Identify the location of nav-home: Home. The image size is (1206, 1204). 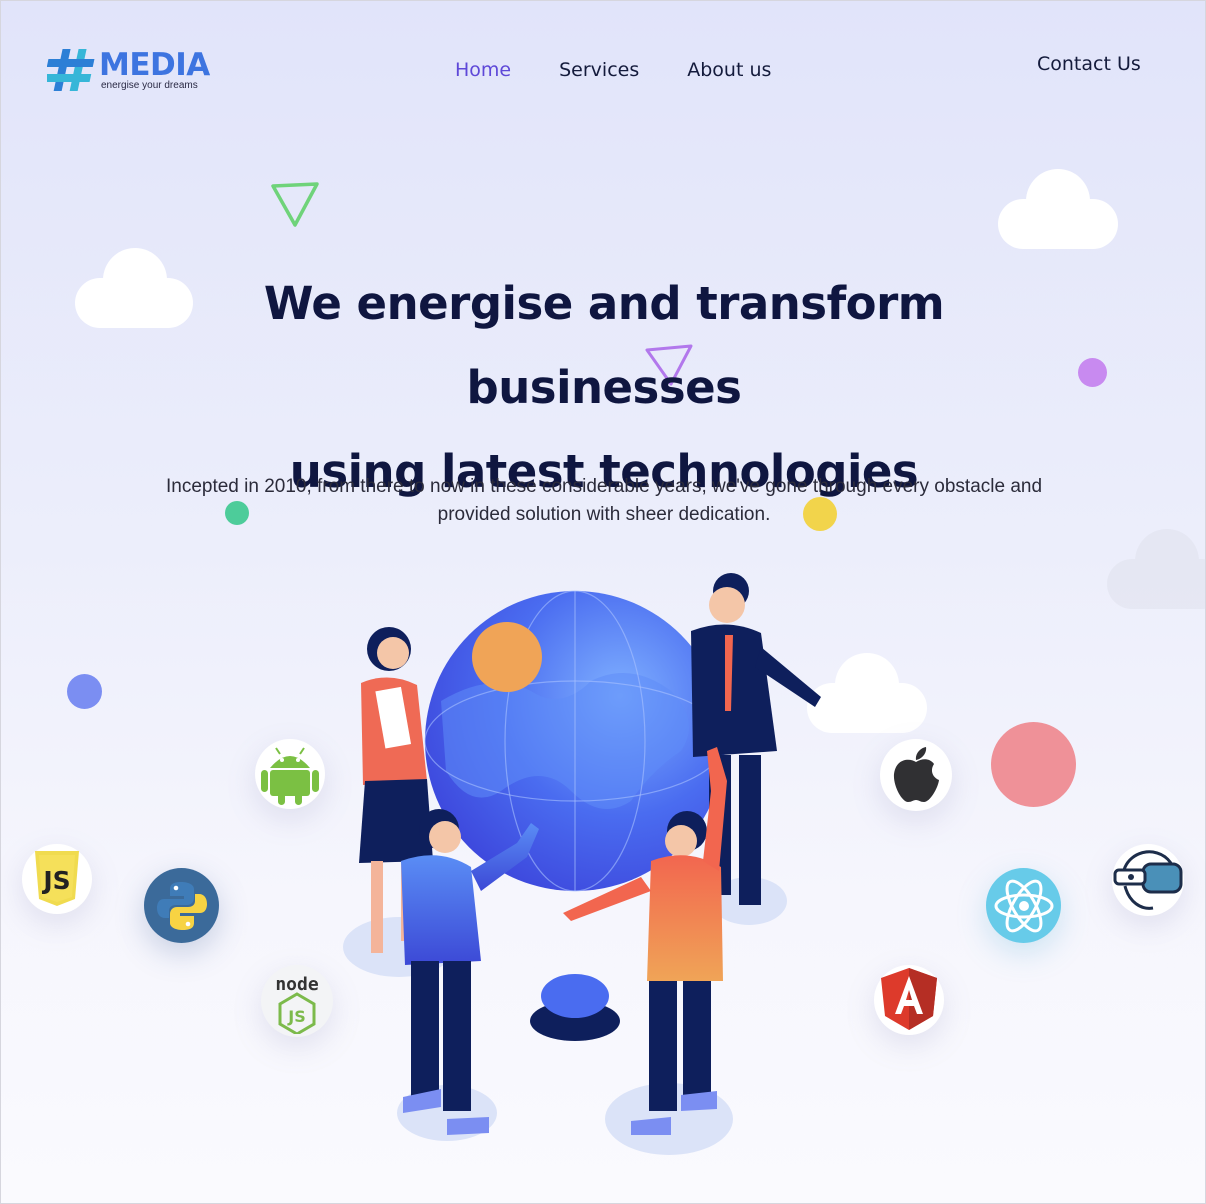
(483, 70).